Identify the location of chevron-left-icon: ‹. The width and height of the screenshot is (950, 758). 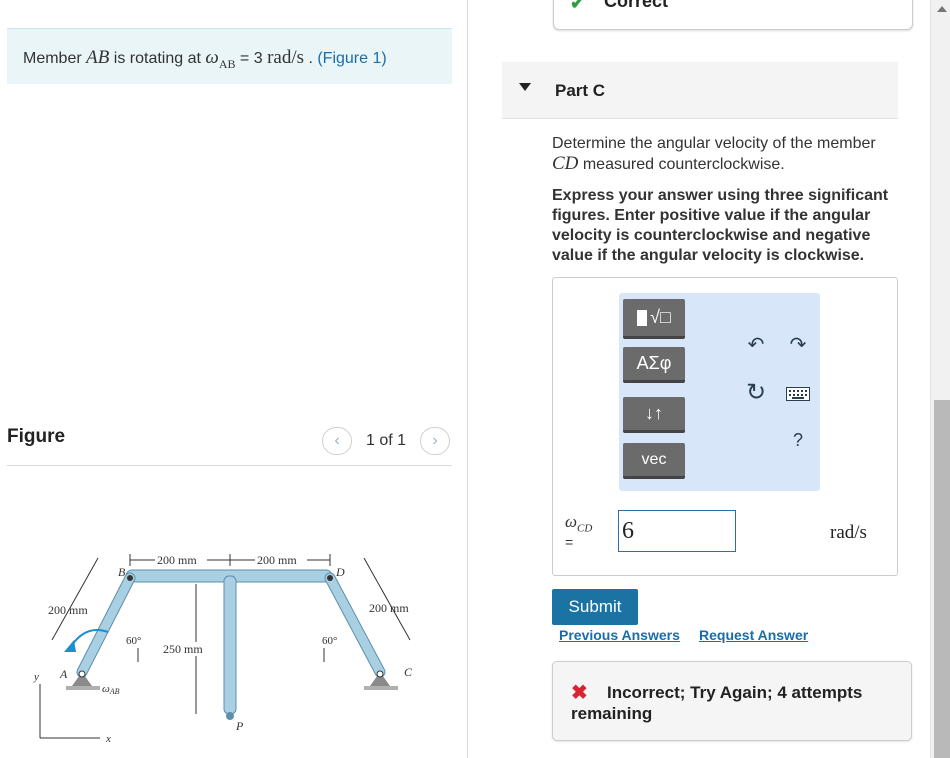
(337, 441).